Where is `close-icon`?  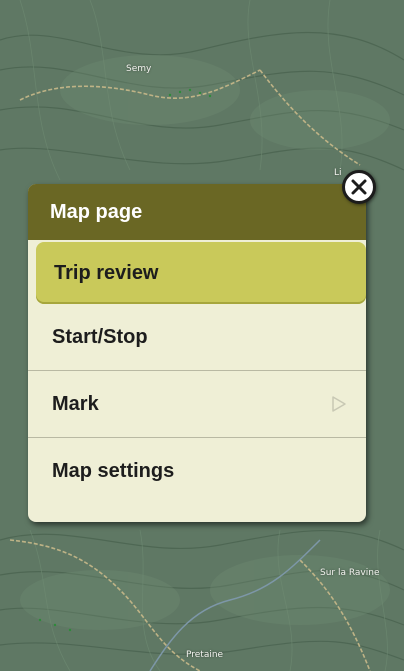
close-icon is located at coordinates (359, 187).